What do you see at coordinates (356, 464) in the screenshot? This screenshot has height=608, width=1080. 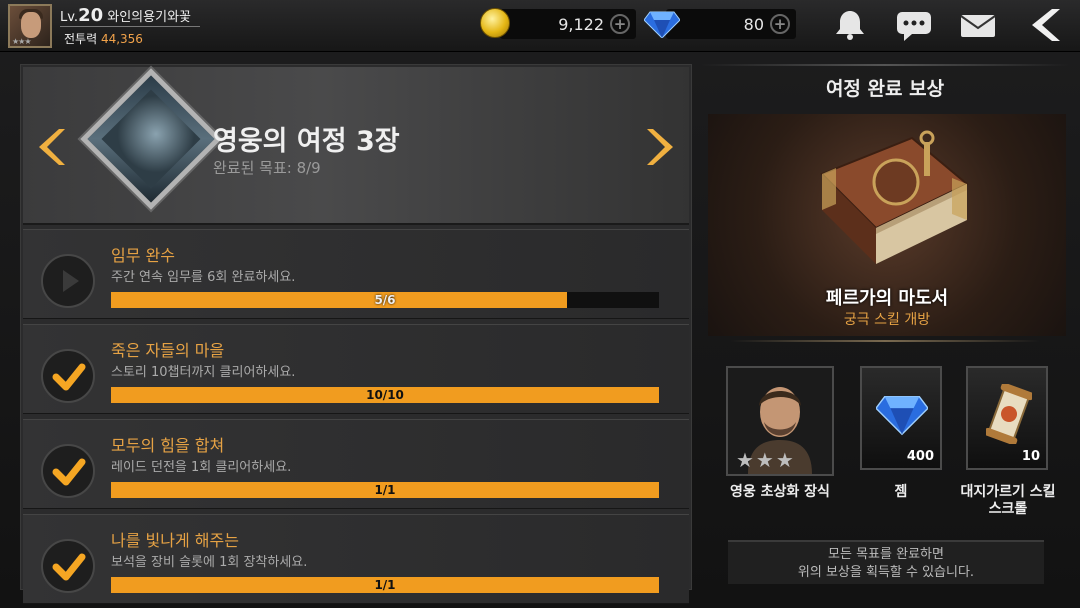 I see `quest-row: 모두의 힘을 합쳐레이드 던전을 1회 클리어하세요. 1/1` at bounding box center [356, 464].